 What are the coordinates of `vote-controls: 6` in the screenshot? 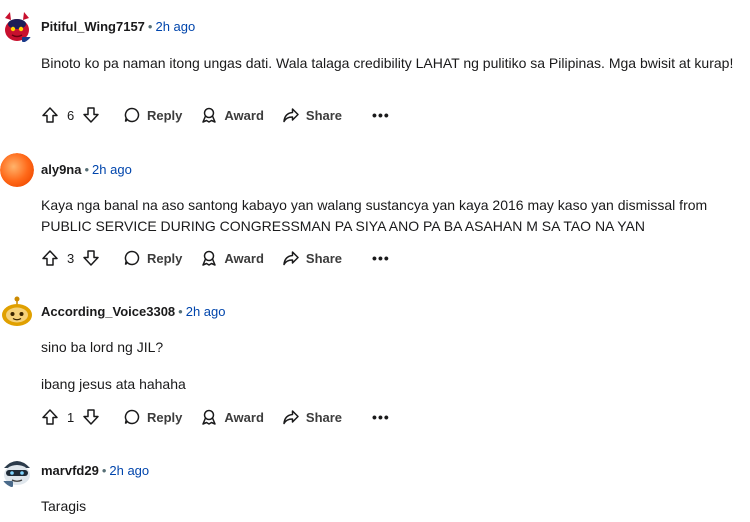 It's located at (73, 115).